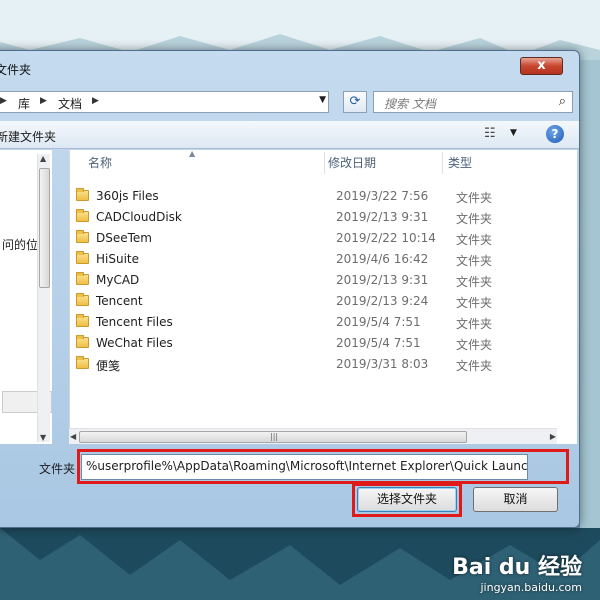  What do you see at coordinates (460, 162) in the screenshot?
I see `column-header-type: 类型` at bounding box center [460, 162].